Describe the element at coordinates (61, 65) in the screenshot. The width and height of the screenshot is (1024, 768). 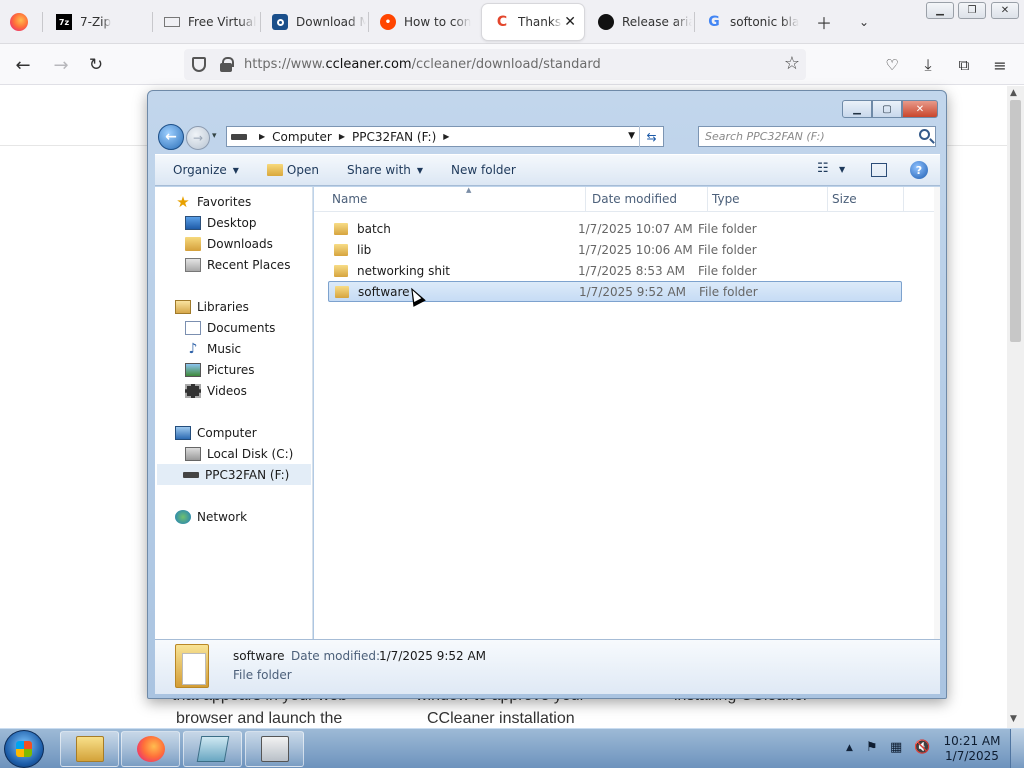
I see `forward-arrow-icon: →` at that location.